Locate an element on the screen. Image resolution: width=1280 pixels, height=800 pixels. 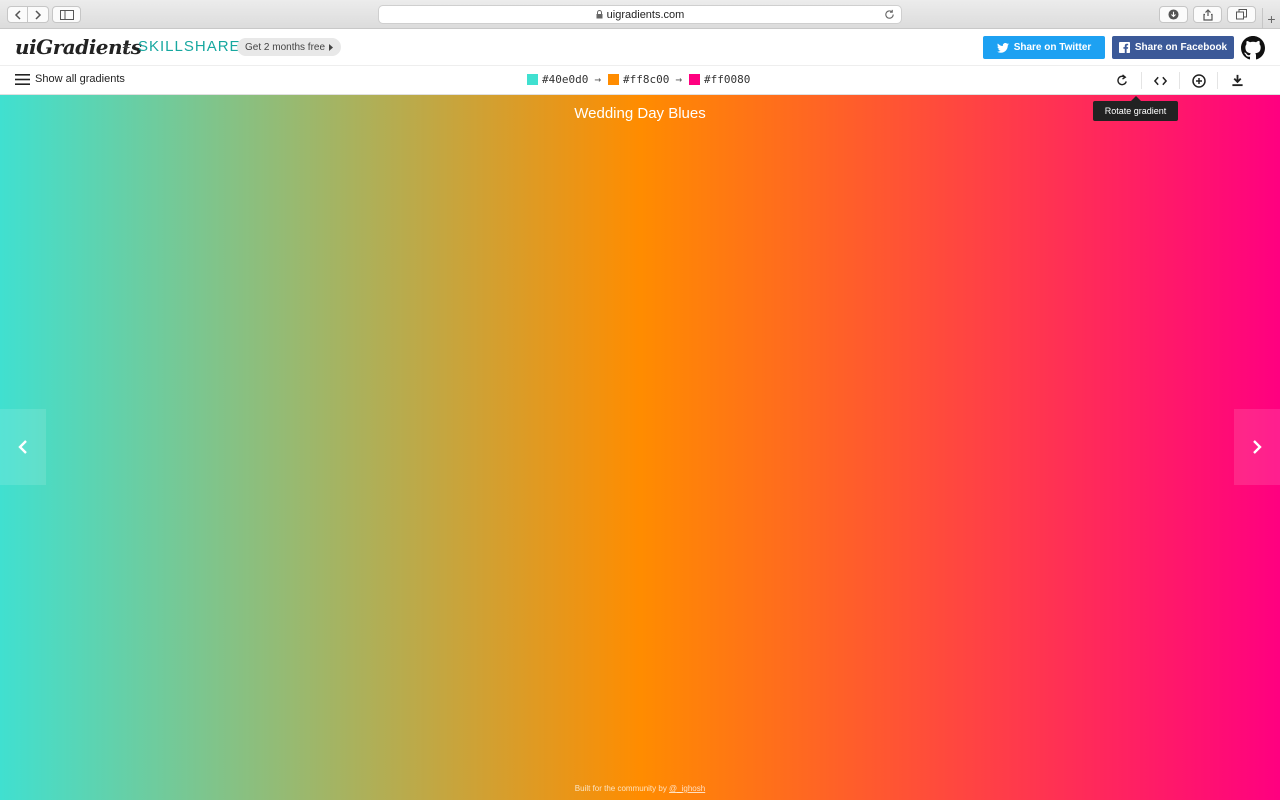
rotate-icon is located at coordinates (1122, 80).